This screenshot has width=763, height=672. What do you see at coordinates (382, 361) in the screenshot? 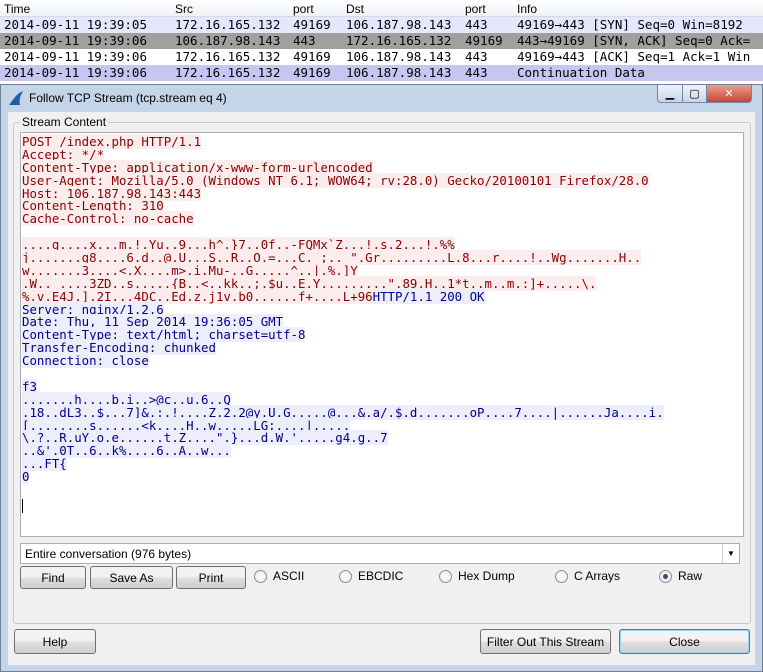
I see `stream-line: Connection: close` at bounding box center [382, 361].